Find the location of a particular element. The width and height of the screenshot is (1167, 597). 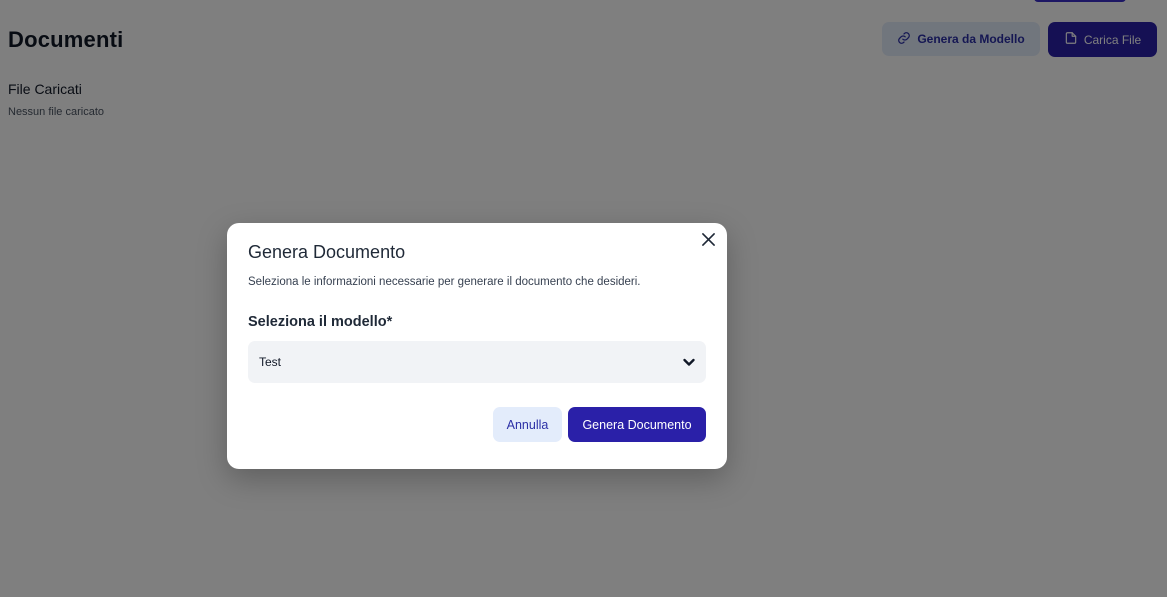

dialog-title: Genera Documento is located at coordinates (327, 252).